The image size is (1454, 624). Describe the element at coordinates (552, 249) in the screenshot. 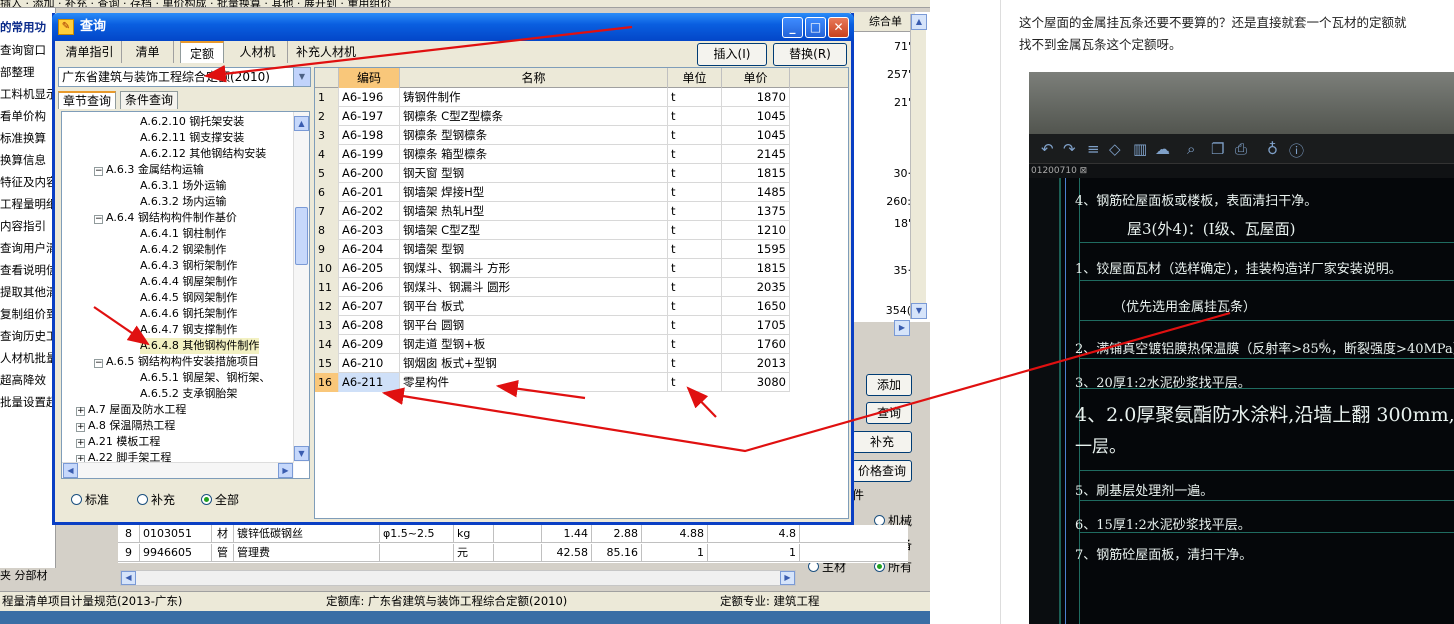

I see `quota-row: 9 A6-204 钢墙架 型钢 t 1595` at that location.